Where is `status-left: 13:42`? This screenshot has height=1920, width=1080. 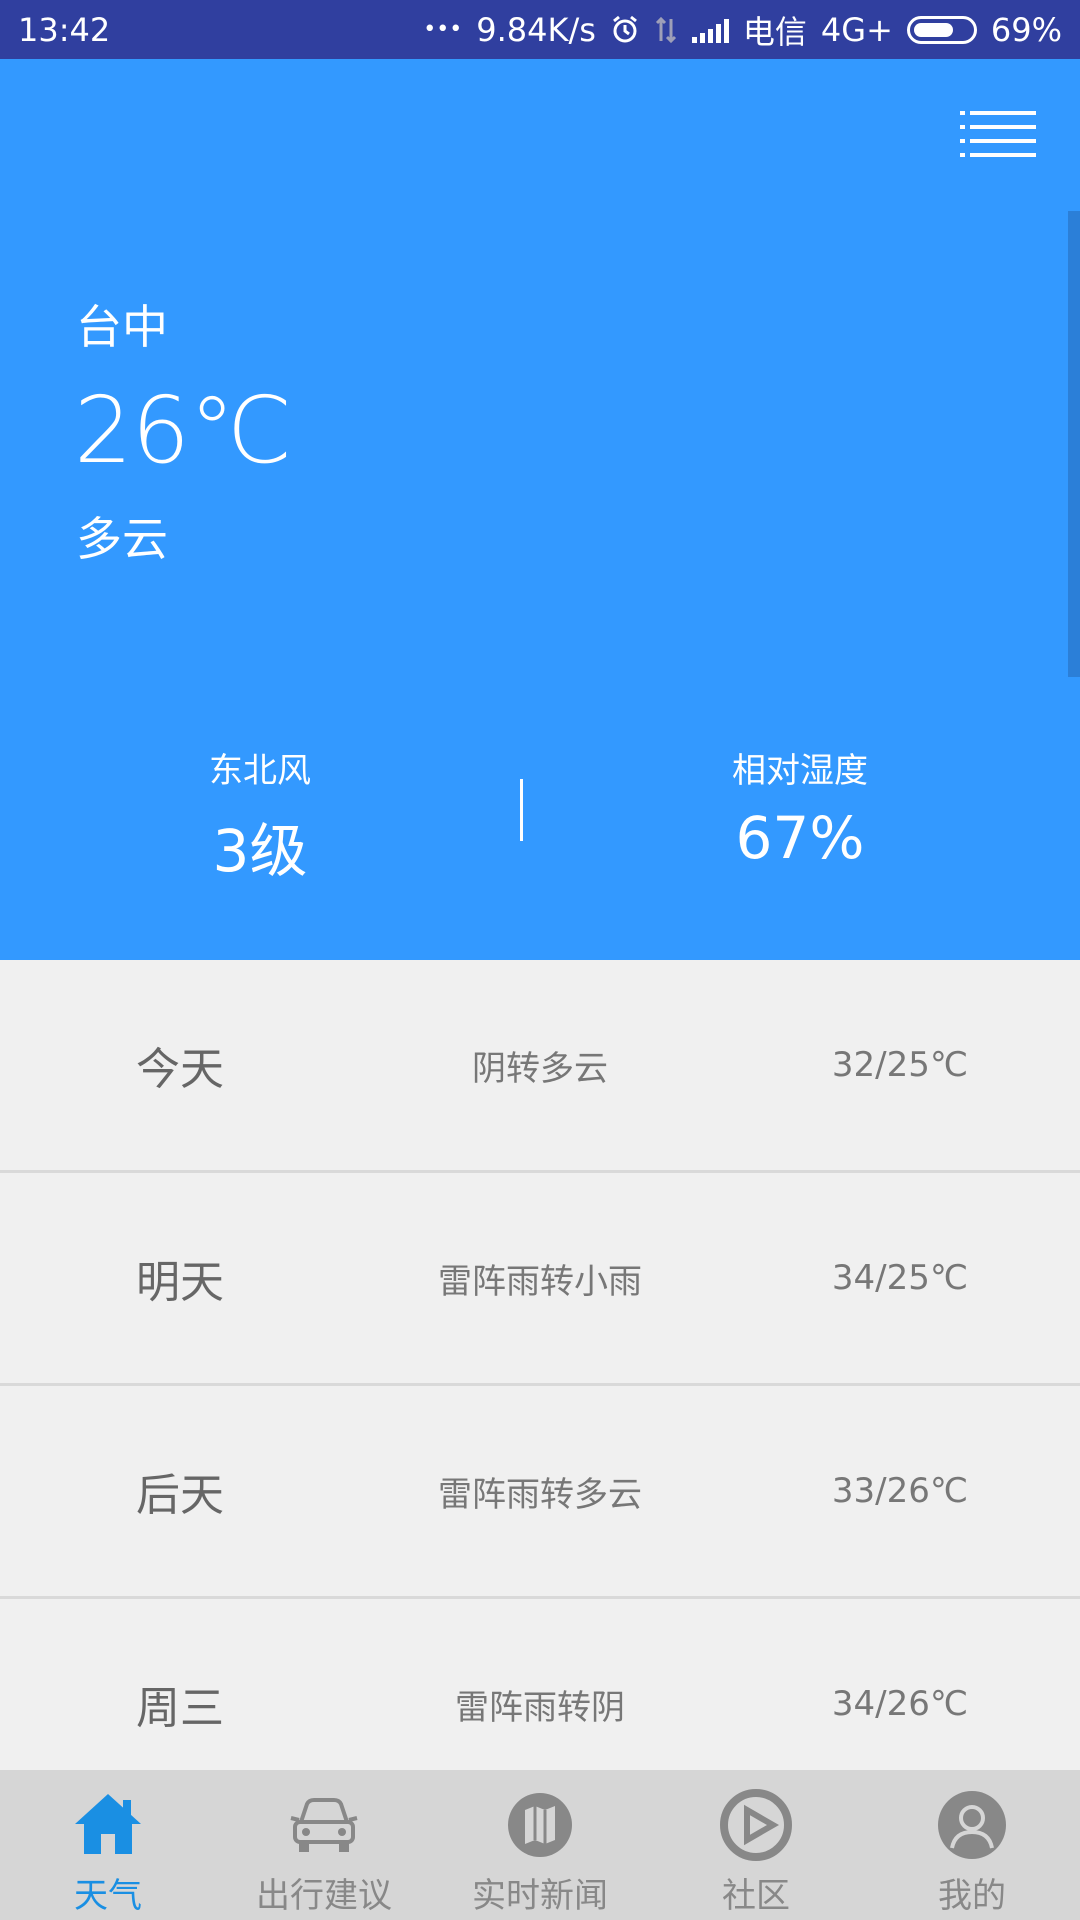 status-left: 13:42 is located at coordinates (64, 30).